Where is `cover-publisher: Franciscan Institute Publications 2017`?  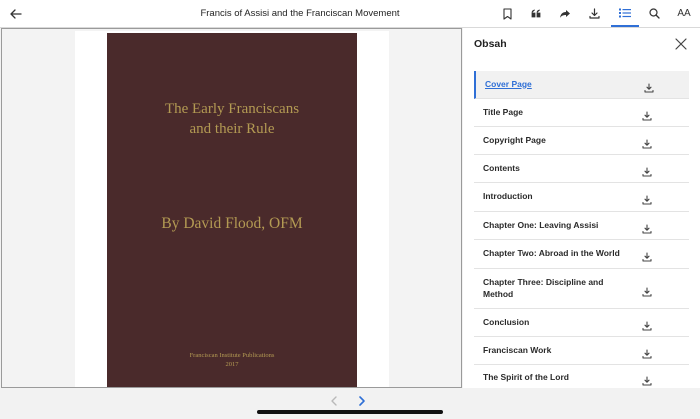 cover-publisher: Franciscan Institute Publications 2017 is located at coordinates (232, 360).